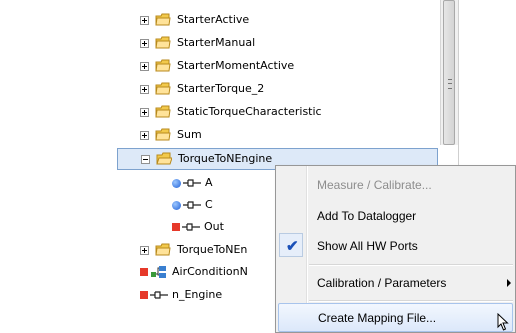 The height and width of the screenshot is (333, 516). I want to click on menu-item-label: Calibration / Parameters, so click(382, 283).